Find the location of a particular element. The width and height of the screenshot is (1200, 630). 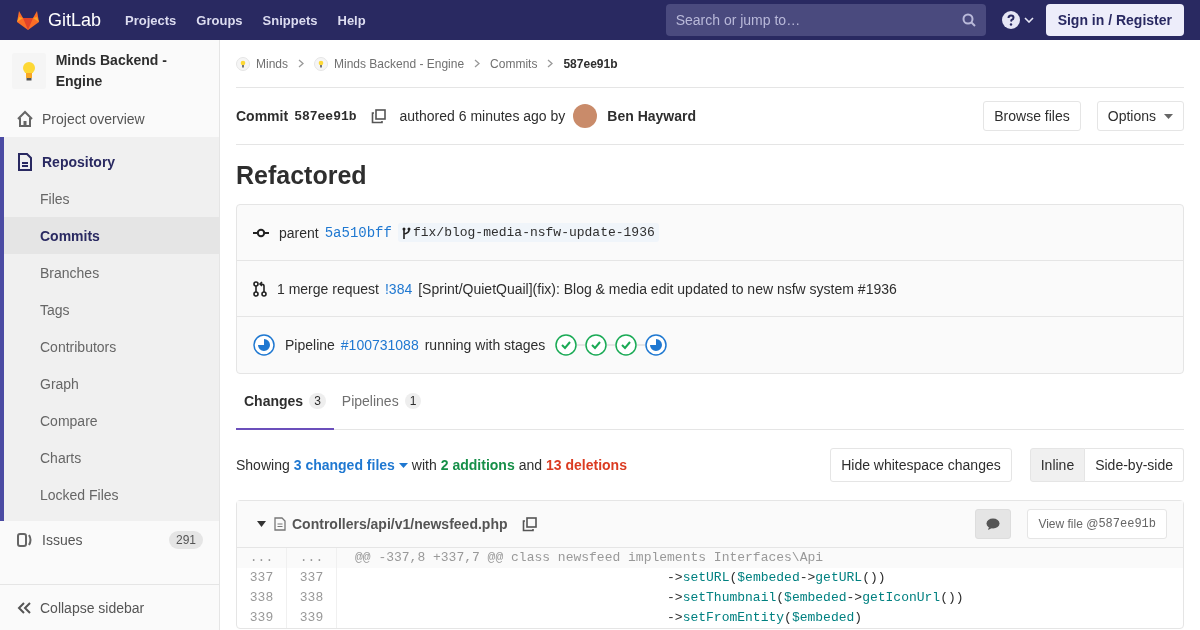

view-mode-button: Inline is located at coordinates (1057, 465).